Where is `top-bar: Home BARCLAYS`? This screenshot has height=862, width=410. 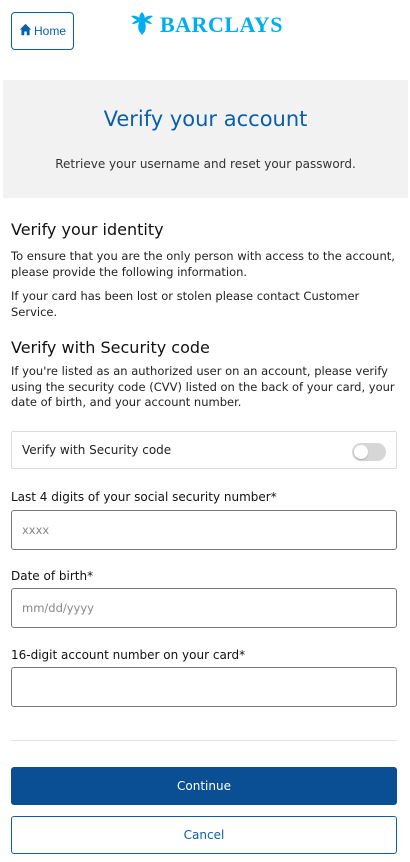 top-bar: Home BARCLAYS is located at coordinates (205, 35).